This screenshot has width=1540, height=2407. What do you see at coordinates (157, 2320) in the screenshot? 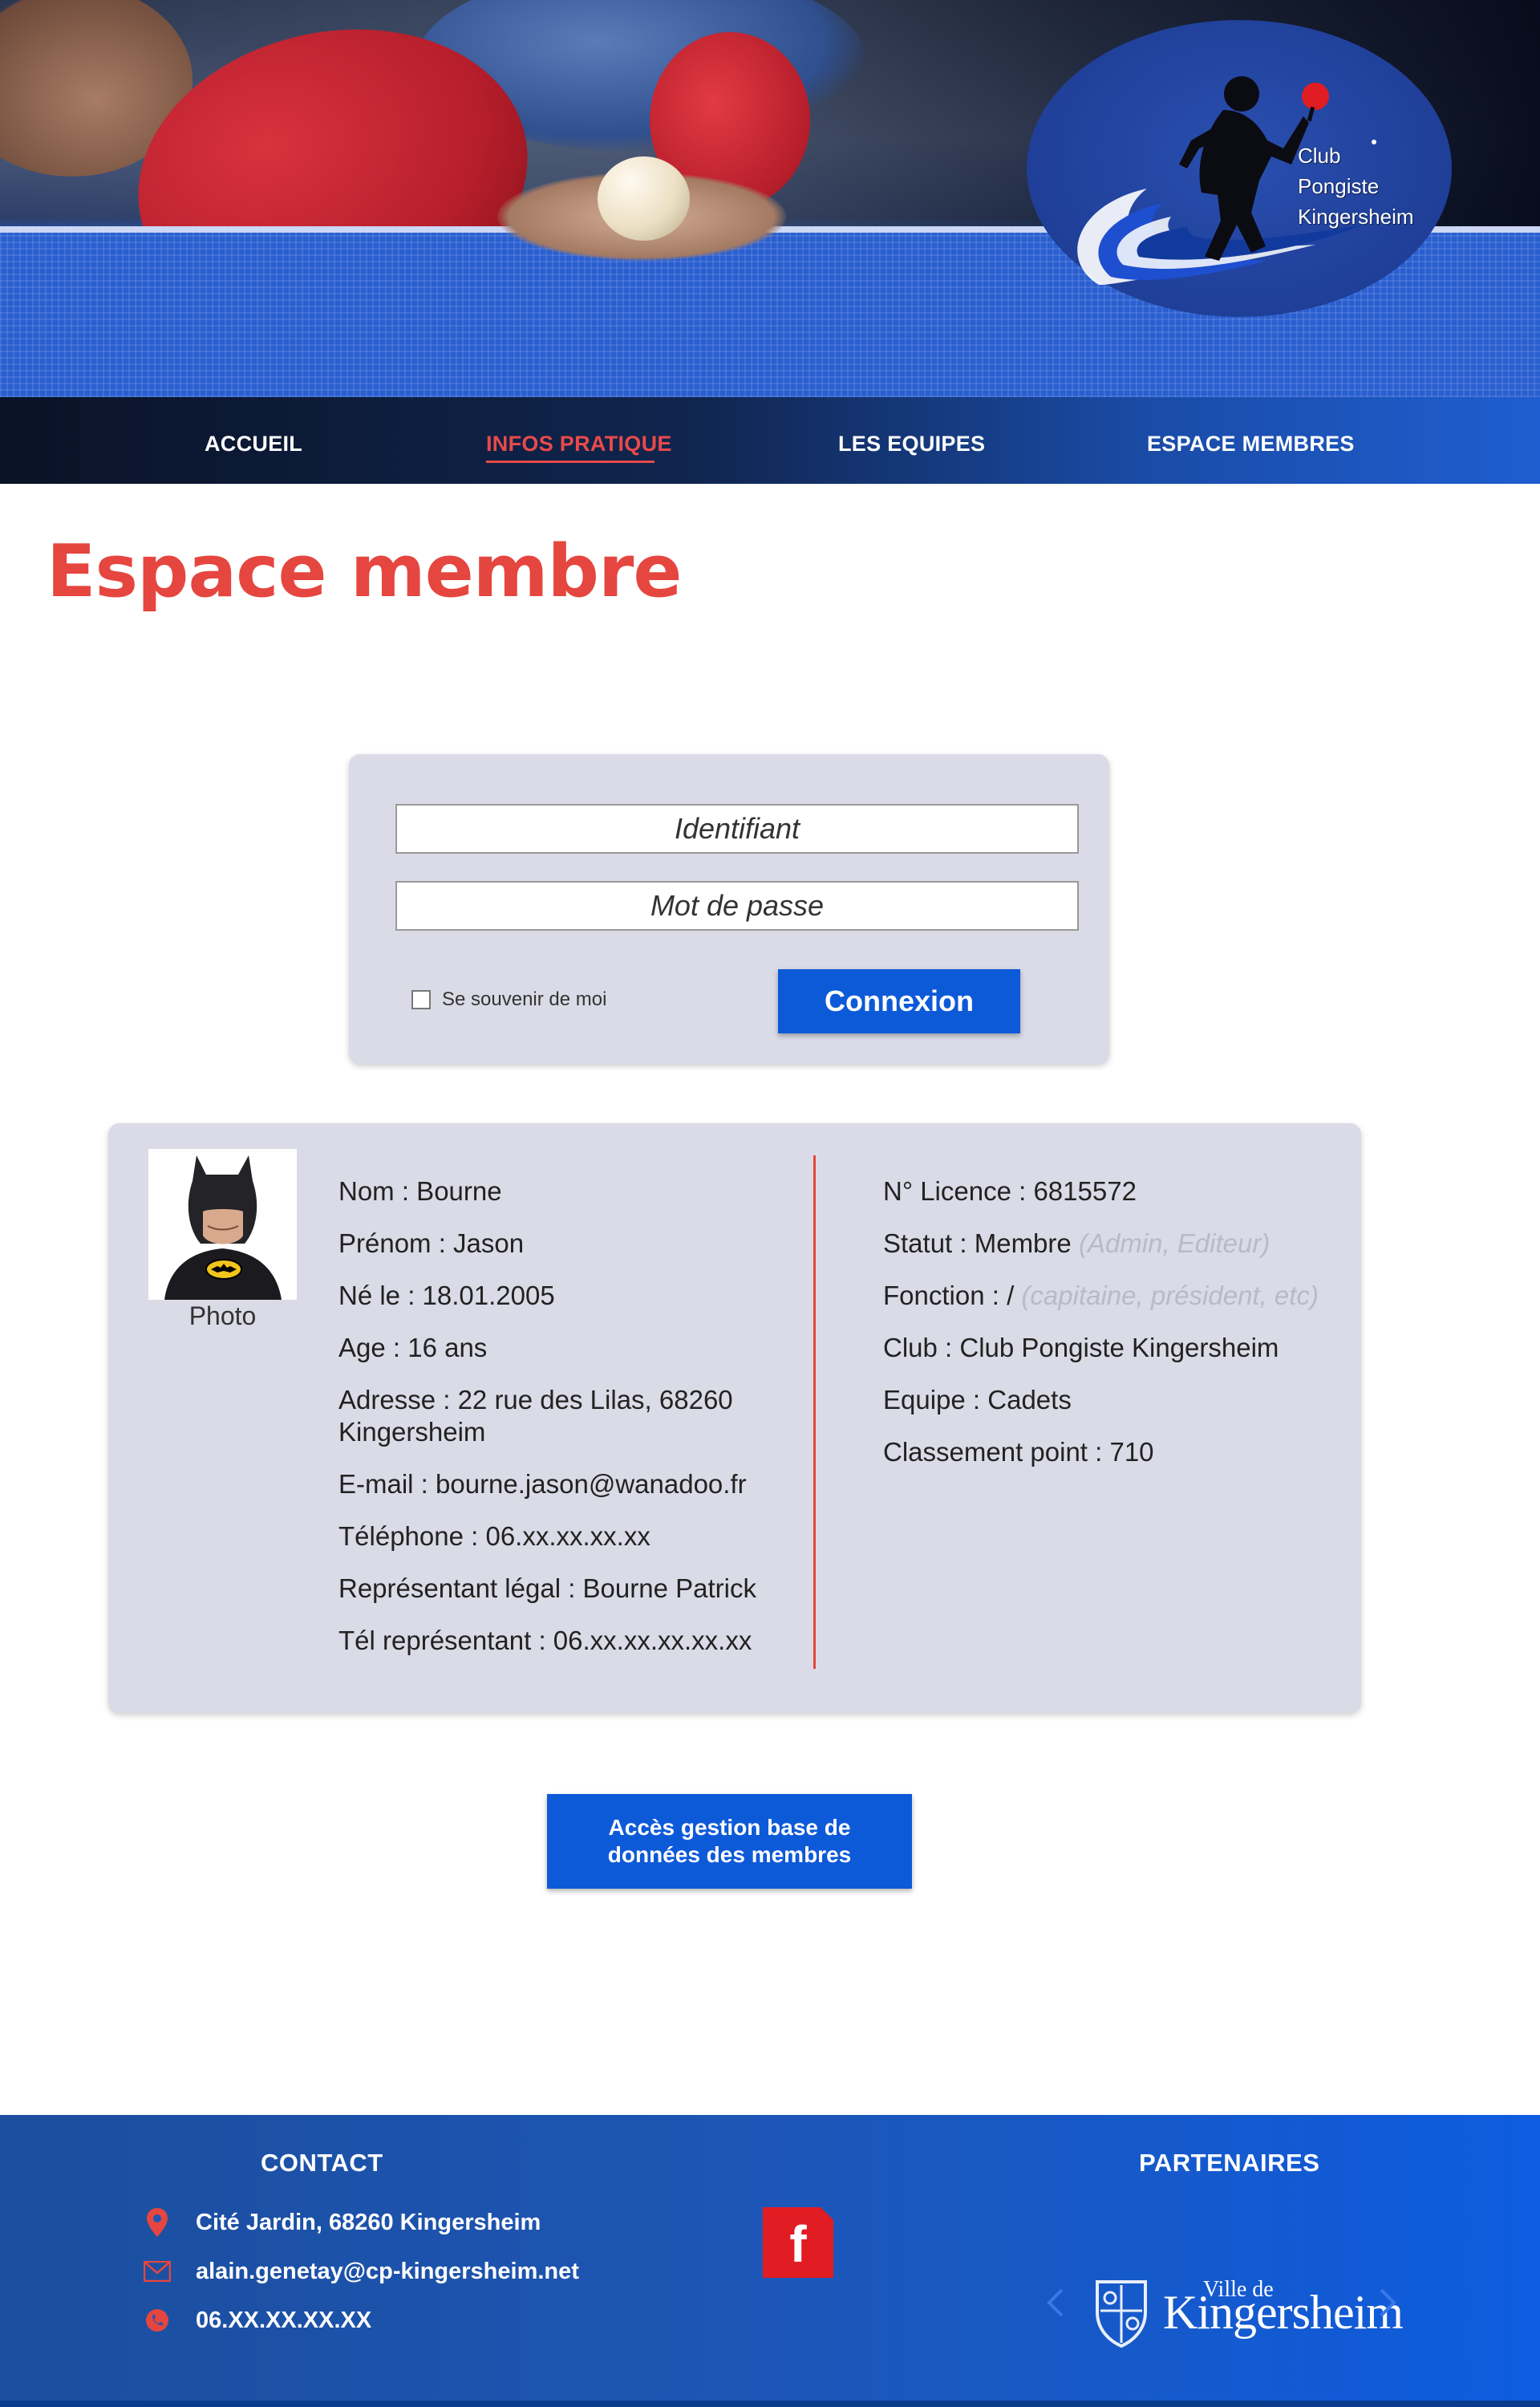
I see `phone-icon` at bounding box center [157, 2320].